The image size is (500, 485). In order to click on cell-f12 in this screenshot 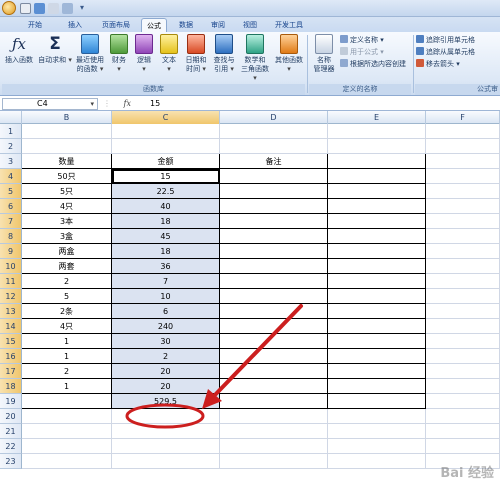, I will do `click(463, 296)`.